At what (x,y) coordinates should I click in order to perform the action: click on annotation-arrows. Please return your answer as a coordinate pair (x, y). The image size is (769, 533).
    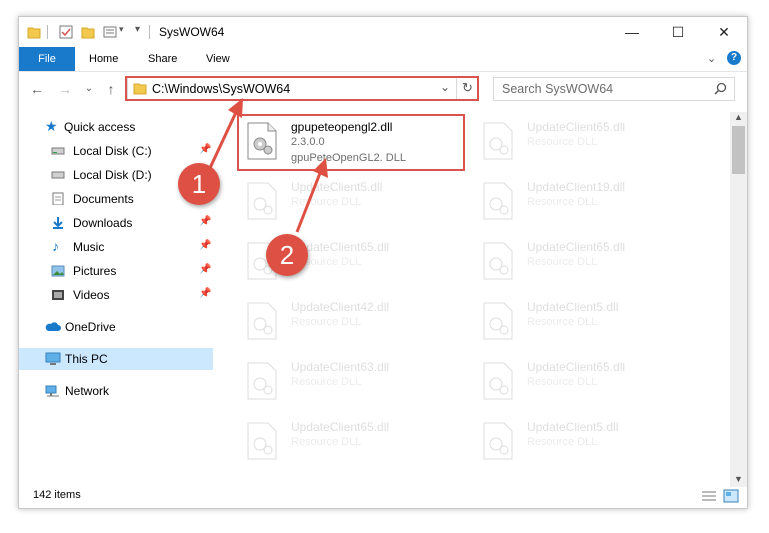
    Looking at the image, I should click on (268, 165).